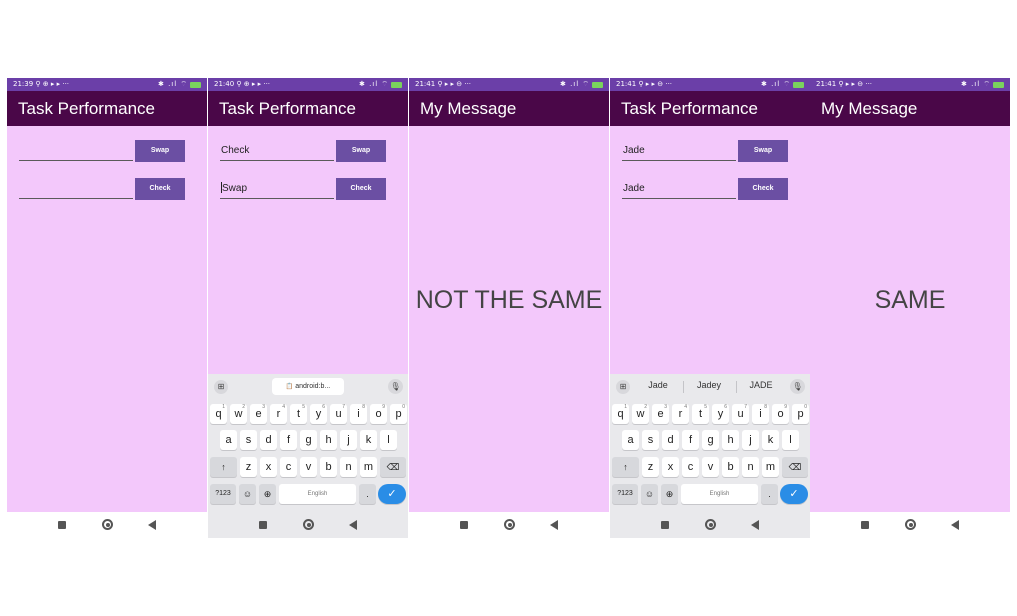 Image resolution: width=1017 pixels, height=616 pixels. I want to click on suggestion-1: Jade, so click(658, 385).